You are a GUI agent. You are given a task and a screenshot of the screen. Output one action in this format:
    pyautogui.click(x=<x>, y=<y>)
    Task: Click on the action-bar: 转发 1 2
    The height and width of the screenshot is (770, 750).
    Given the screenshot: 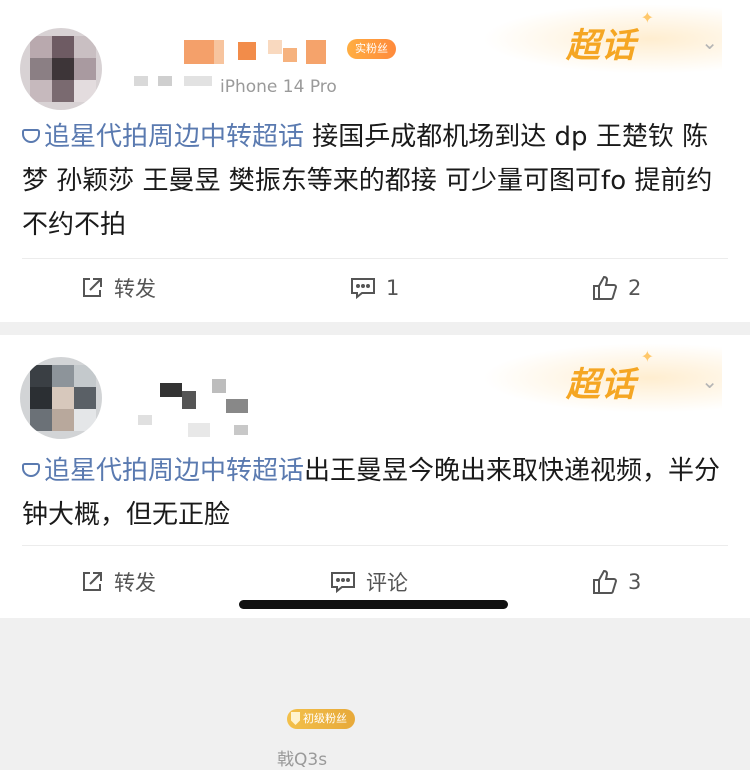 What is the action you would take?
    pyautogui.click(x=375, y=288)
    